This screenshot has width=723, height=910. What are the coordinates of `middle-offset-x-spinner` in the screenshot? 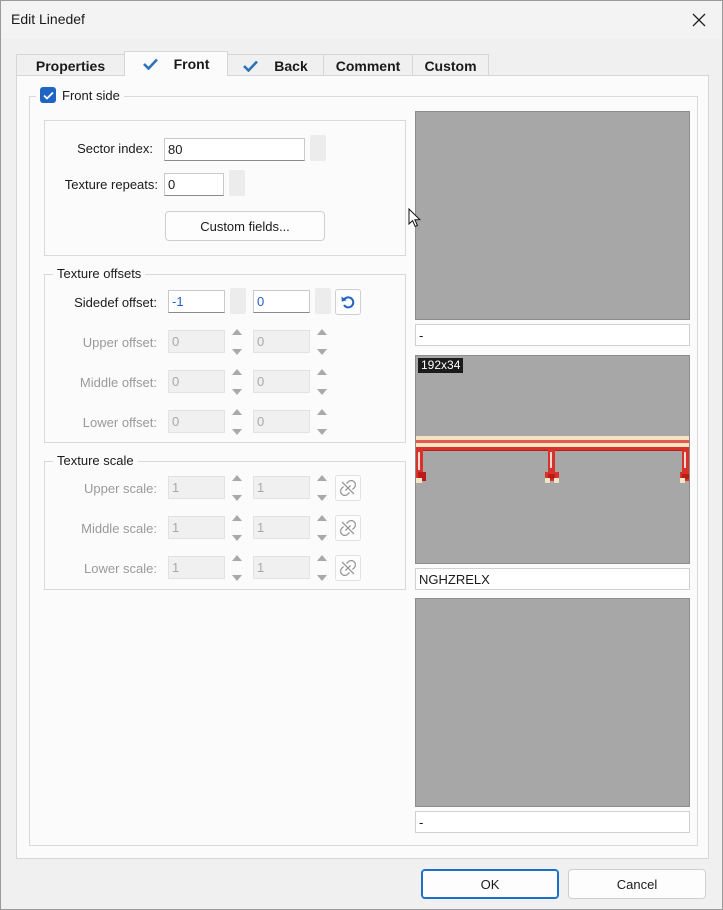 It's located at (237, 382).